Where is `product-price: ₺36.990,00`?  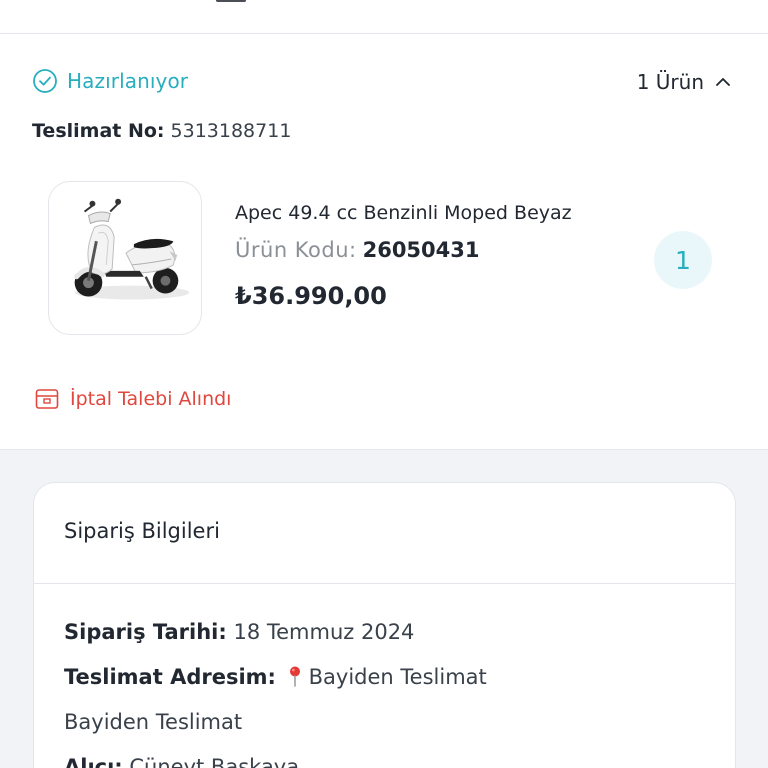
product-price: ₺36.990,00 is located at coordinates (311, 296).